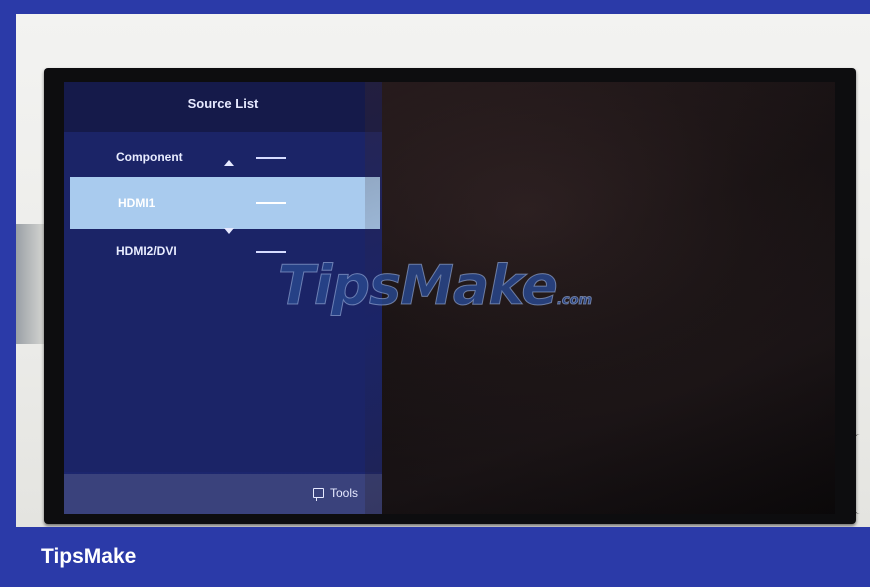 This screenshot has width=870, height=587. I want to click on wall-shadow, so click(31, 284).